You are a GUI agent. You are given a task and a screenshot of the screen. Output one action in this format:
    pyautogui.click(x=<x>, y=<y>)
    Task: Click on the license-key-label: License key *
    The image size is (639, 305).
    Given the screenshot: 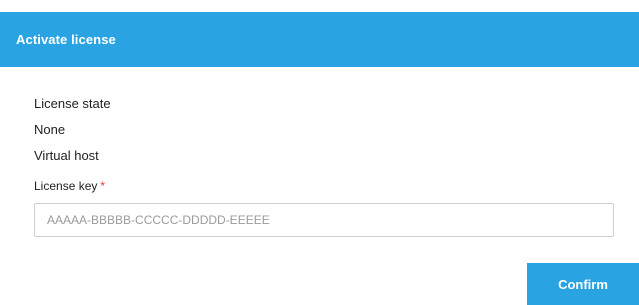 What is the action you would take?
    pyautogui.click(x=69, y=186)
    